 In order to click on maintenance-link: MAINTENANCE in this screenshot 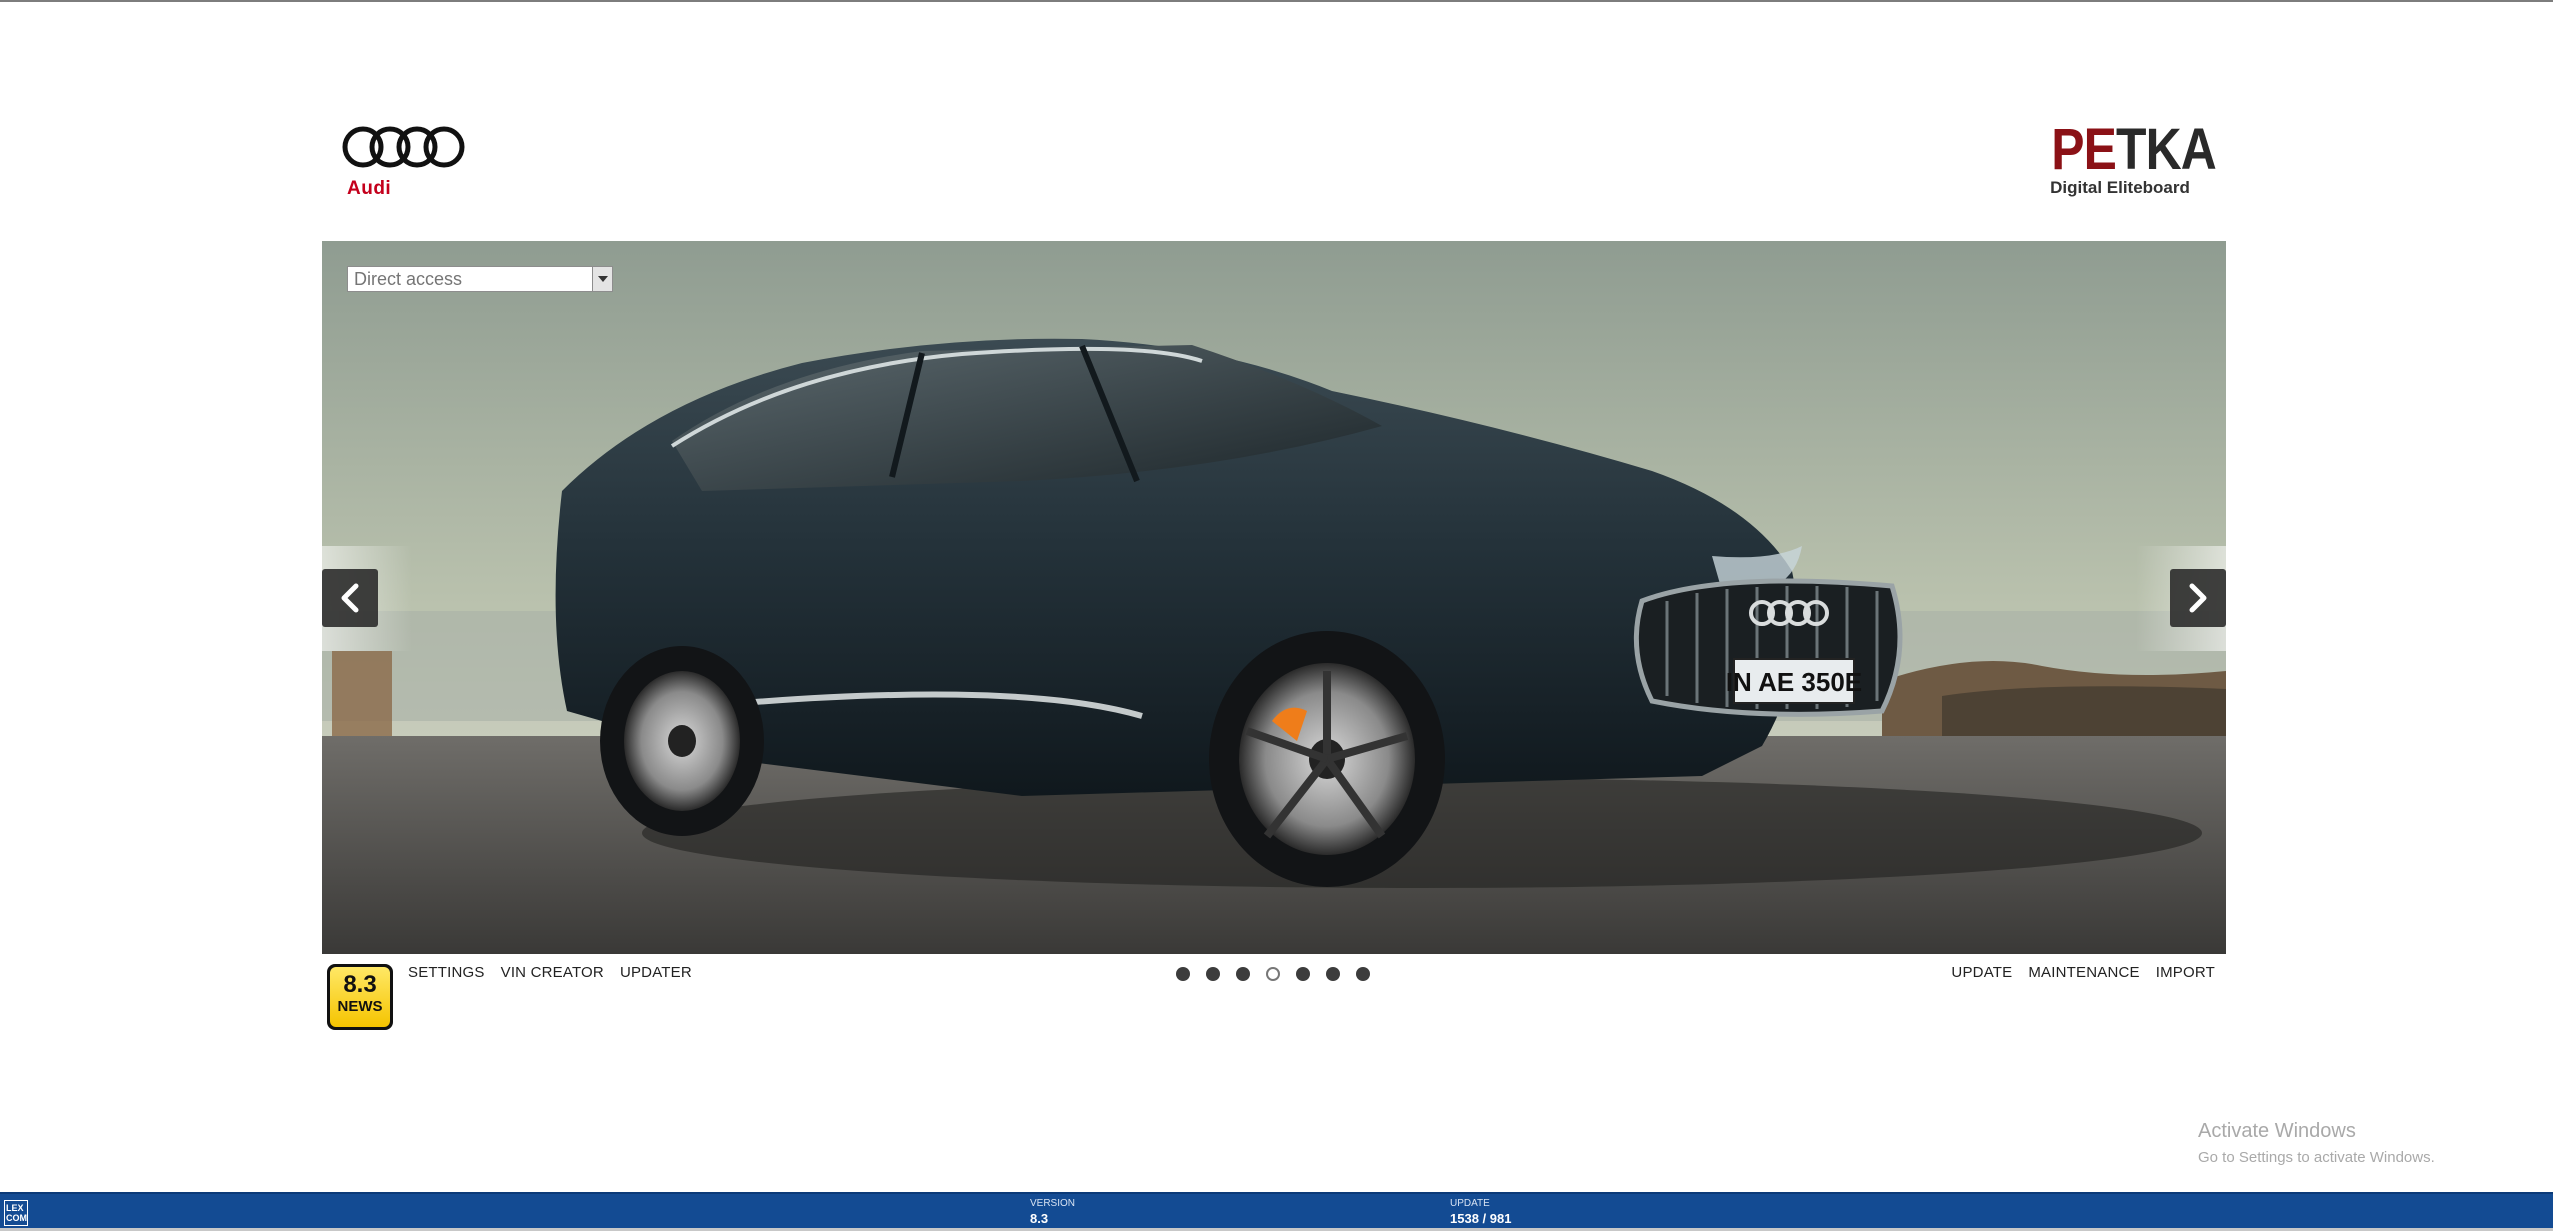, I will do `click(2083, 972)`.